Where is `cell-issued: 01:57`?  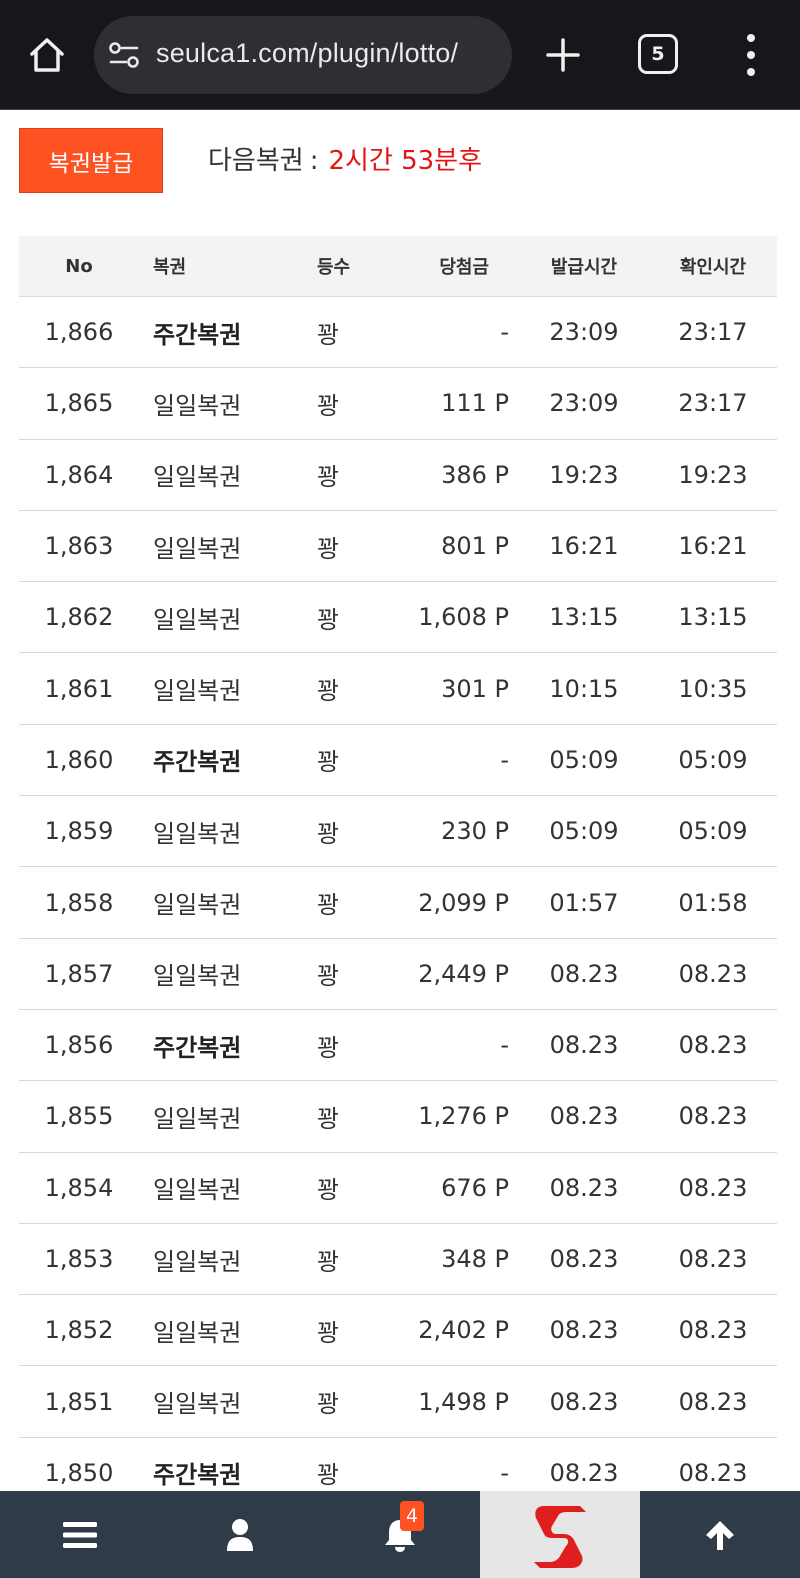 cell-issued: 01:57 is located at coordinates (584, 902).